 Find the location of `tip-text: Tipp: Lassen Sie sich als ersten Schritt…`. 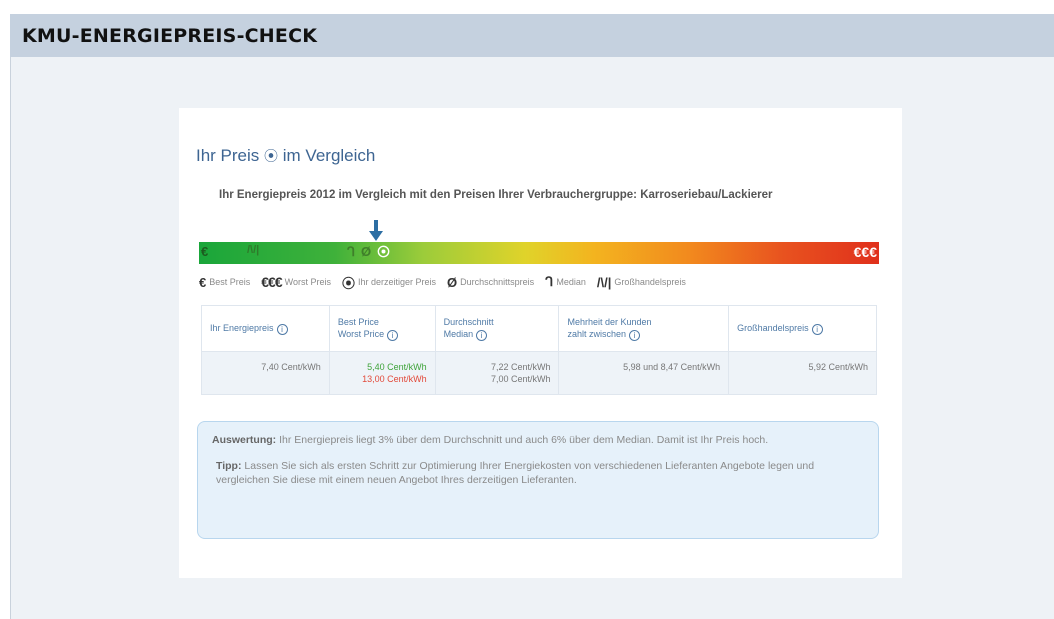

tip-text: Tipp: Lassen Sie sich als ersten Schritt… is located at coordinates (538, 473).